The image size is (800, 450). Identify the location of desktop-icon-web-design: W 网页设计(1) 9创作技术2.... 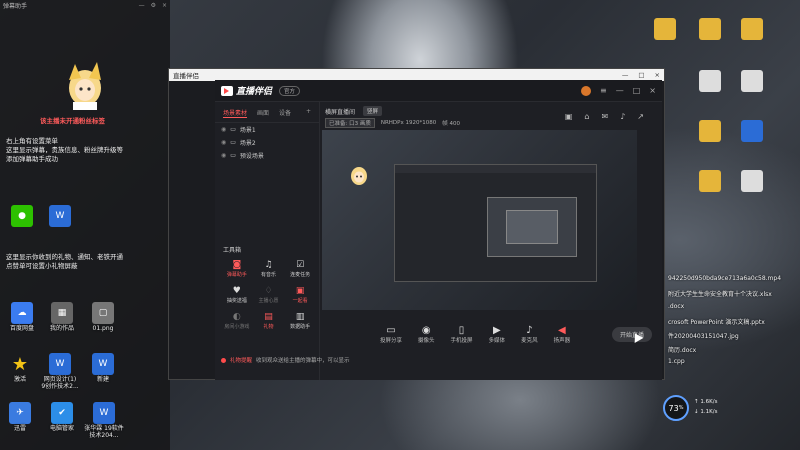
(60, 371).